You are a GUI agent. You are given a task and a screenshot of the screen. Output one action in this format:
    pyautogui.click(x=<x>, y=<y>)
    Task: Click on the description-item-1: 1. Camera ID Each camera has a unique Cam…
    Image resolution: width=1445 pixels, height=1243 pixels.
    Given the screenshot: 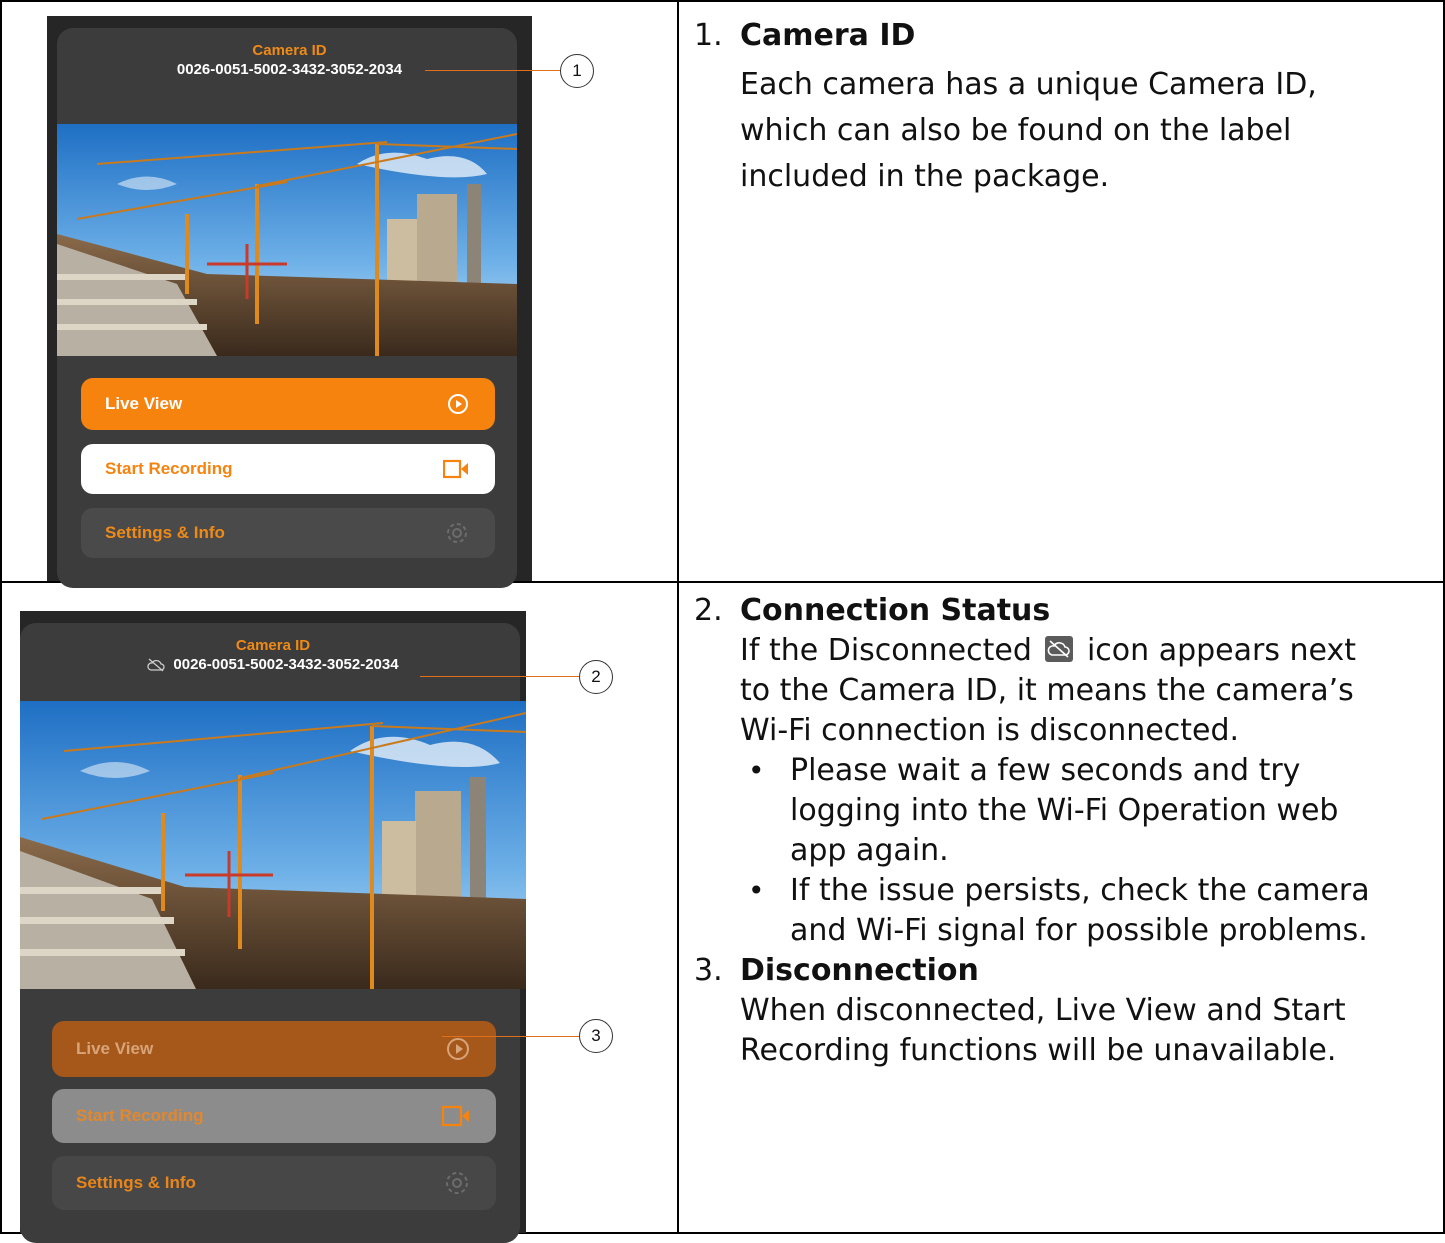 What is the action you would take?
    pyautogui.click(x=1024, y=108)
    